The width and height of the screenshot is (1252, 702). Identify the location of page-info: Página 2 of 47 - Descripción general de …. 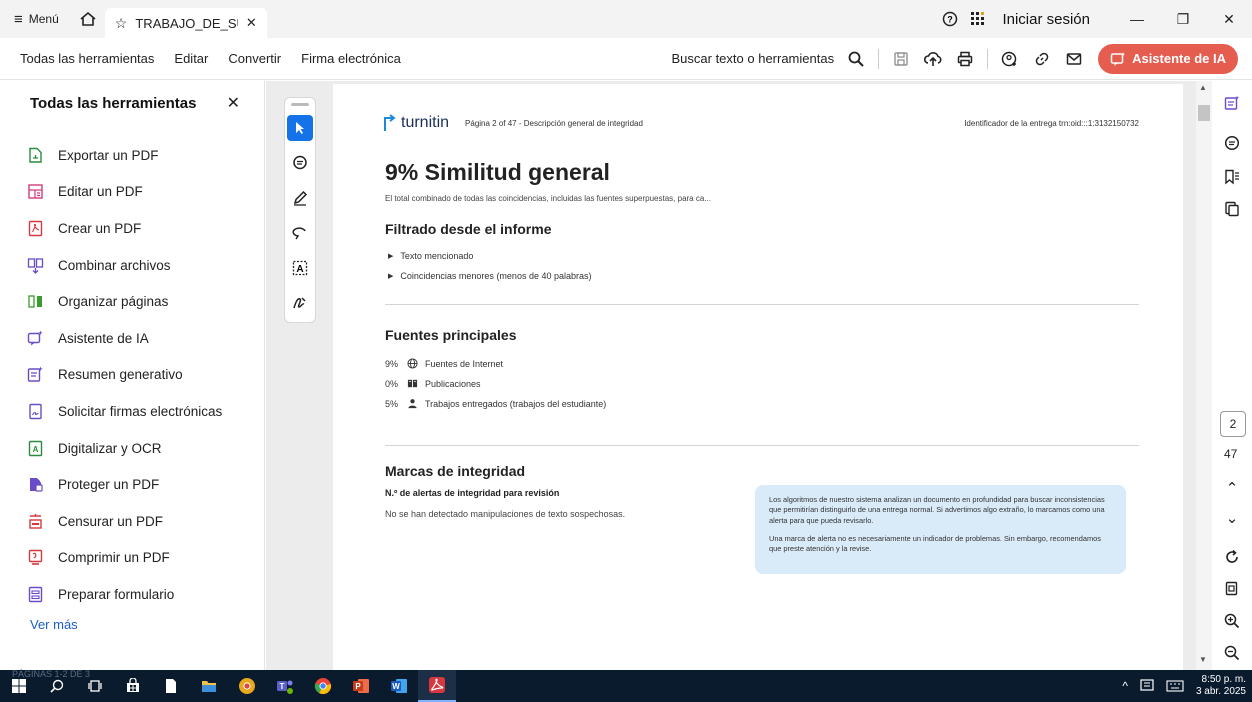
(554, 123).